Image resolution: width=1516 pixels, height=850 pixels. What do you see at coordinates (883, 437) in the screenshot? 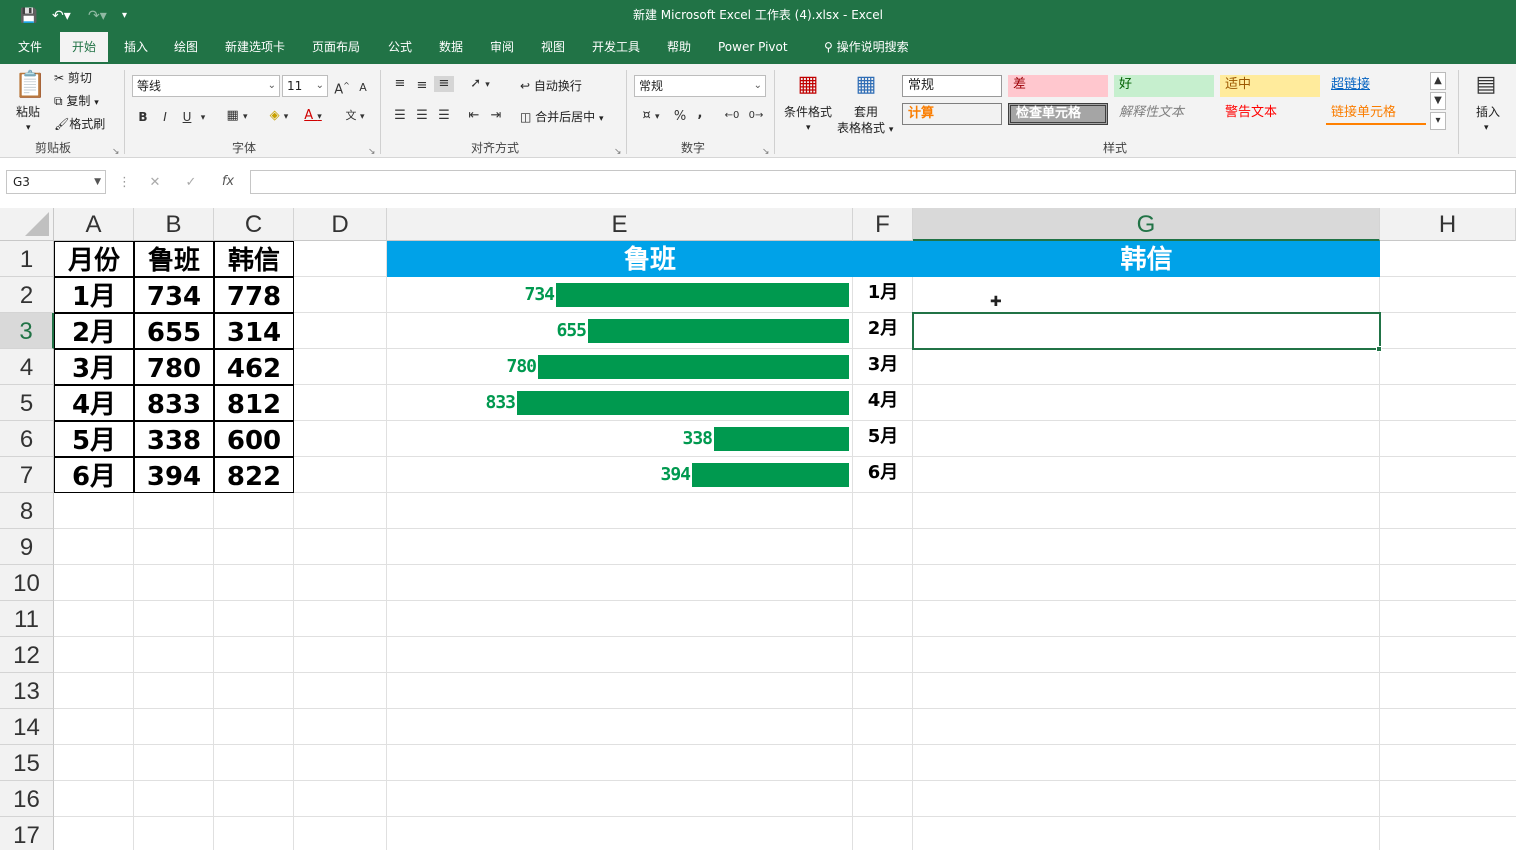
I see `month-label: 5月` at bounding box center [883, 437].